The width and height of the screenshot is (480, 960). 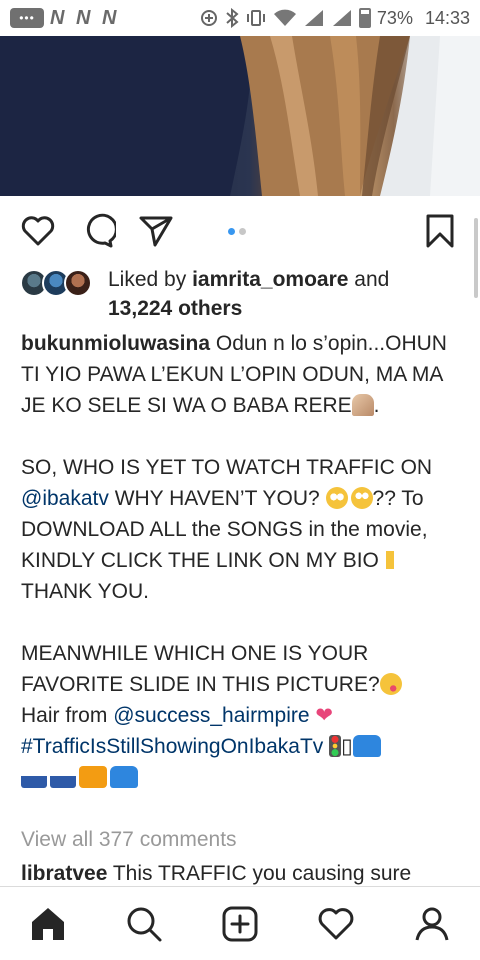 What do you see at coordinates (362, 405) in the screenshot?
I see `praying-hands-icon` at bounding box center [362, 405].